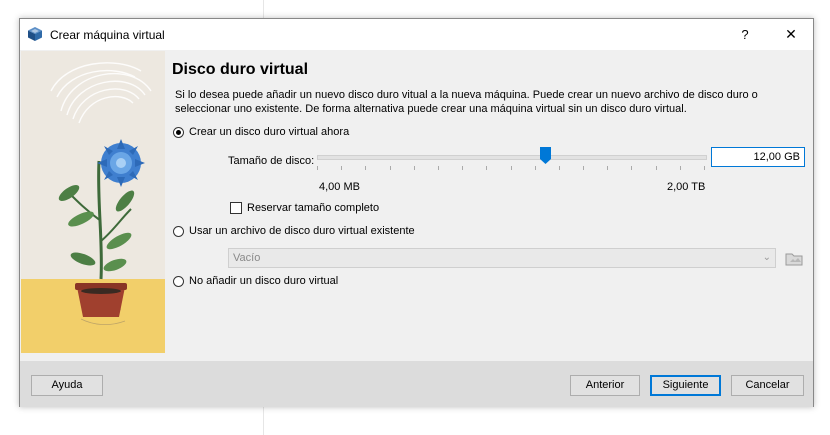 Image resolution: width=830 pixels, height=435 pixels. Describe the element at coordinates (271, 161) in the screenshot. I see `disk-size-label: Tamaño de disco:` at that location.